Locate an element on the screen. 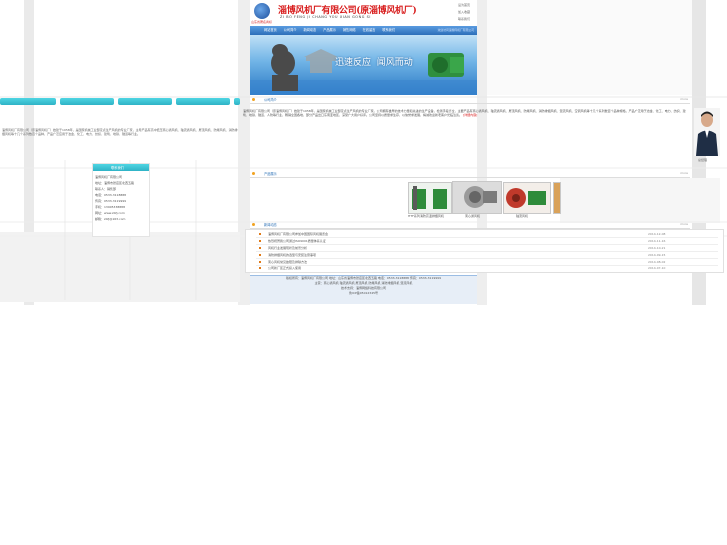  fan-icon is located at coordinates (430, 198).